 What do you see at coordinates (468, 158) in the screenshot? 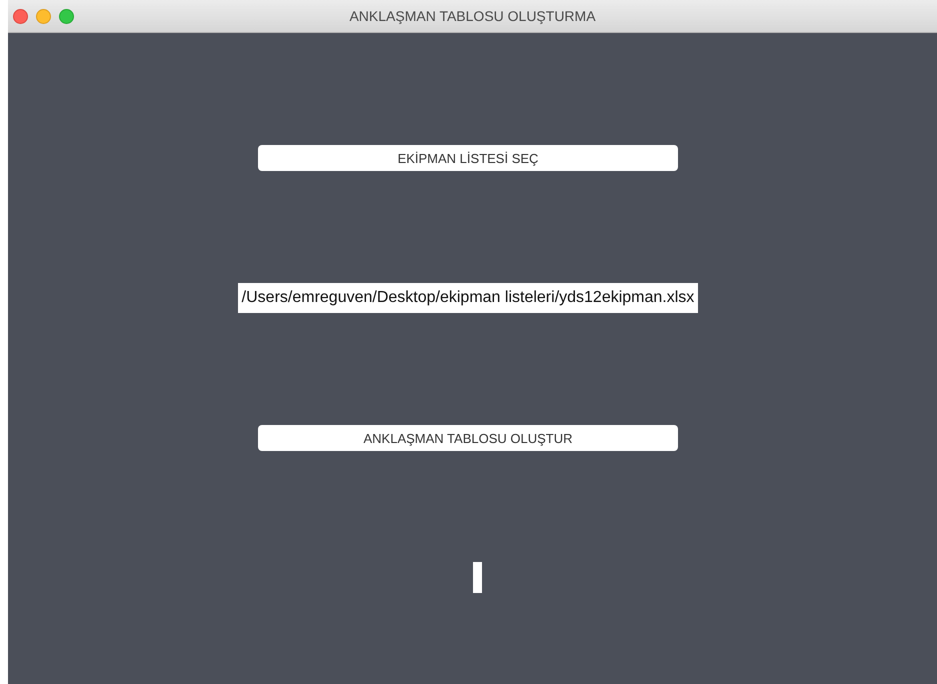
I see `select-list-button: EKİPMAN LİSTESİ SEÇ` at bounding box center [468, 158].